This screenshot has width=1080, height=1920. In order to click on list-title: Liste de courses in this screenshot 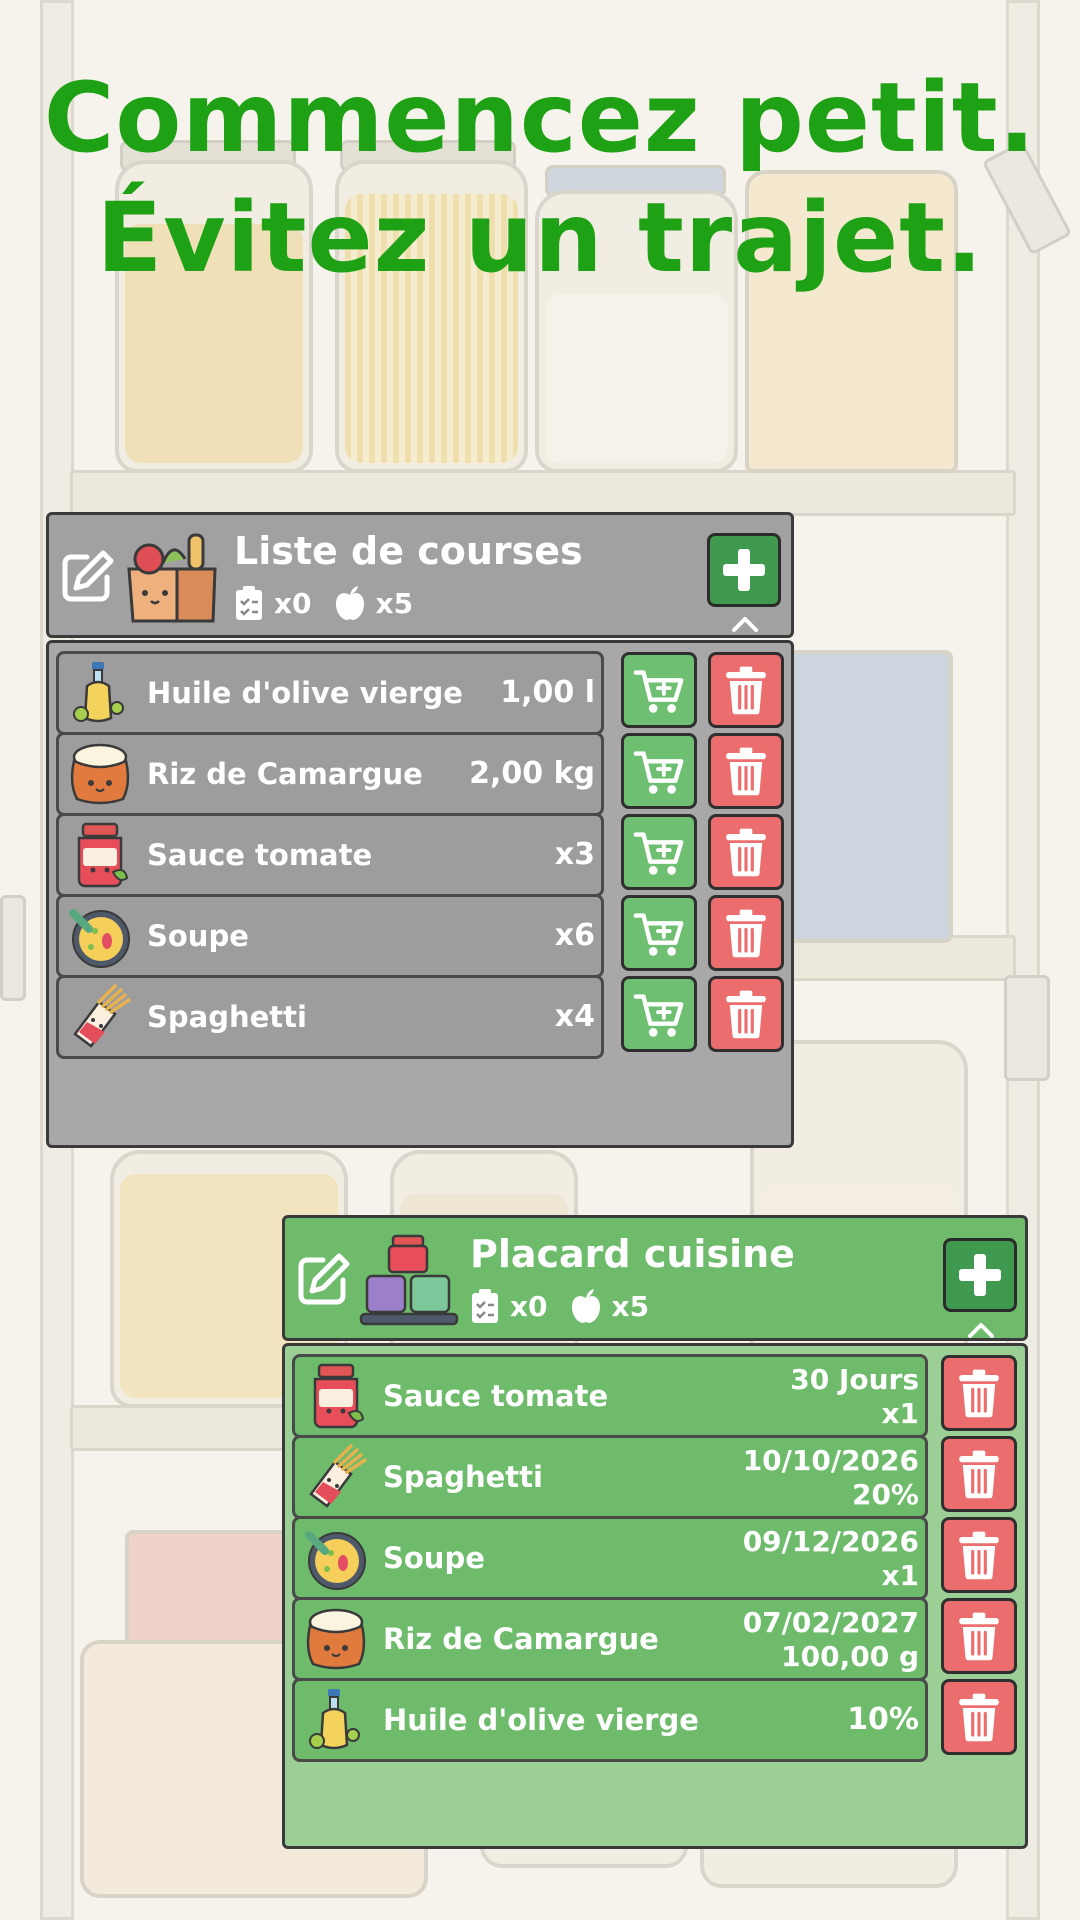, I will do `click(408, 551)`.